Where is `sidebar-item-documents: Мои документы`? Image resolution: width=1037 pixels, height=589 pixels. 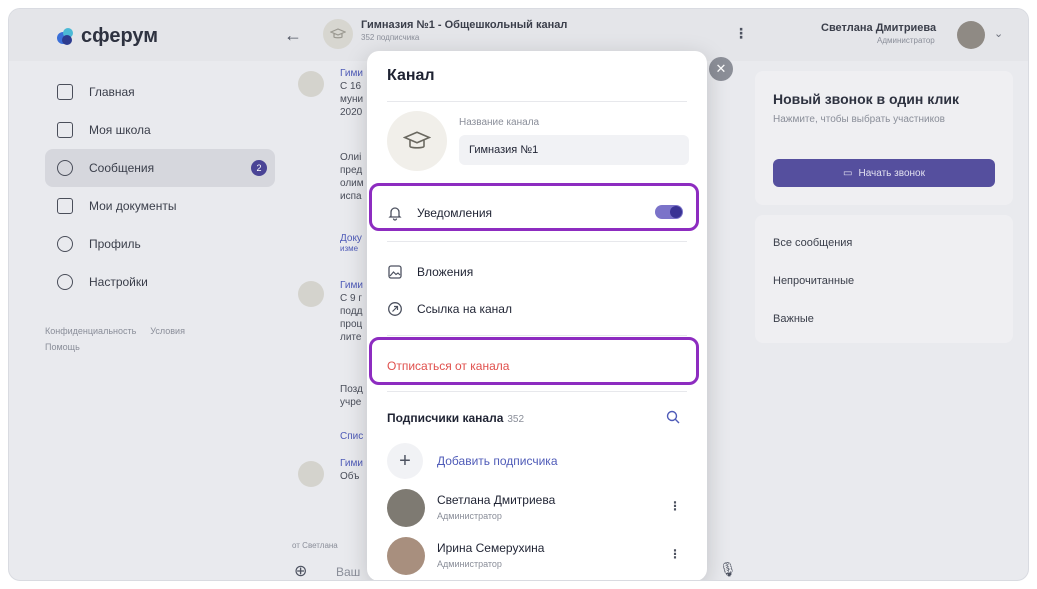
sidebar-item-documents: Мои документы is located at coordinates (160, 206).